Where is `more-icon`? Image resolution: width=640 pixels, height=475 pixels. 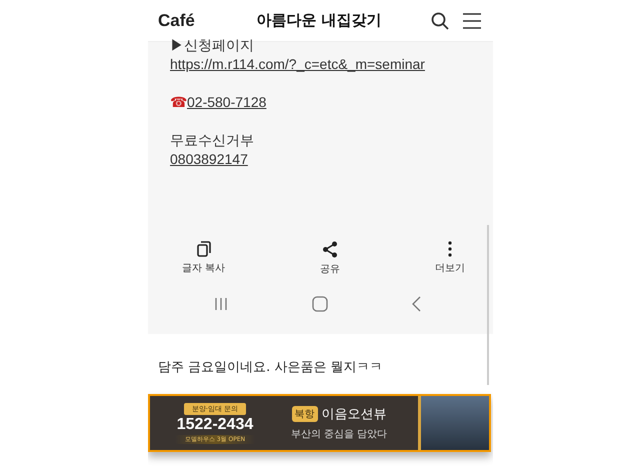
more-icon is located at coordinates (450, 249).